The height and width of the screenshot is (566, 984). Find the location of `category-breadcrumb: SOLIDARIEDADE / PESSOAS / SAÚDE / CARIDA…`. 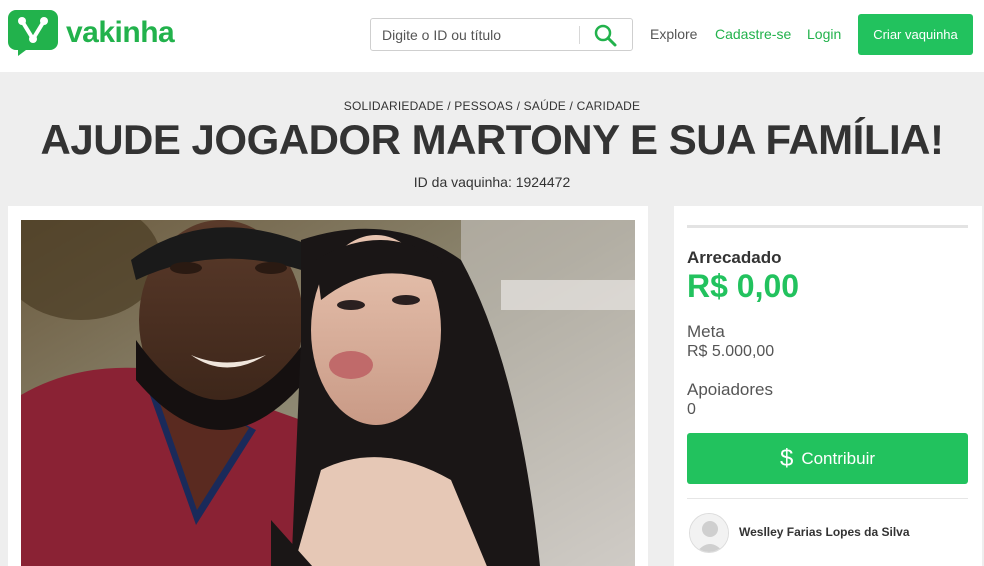

category-breadcrumb: SOLIDARIEDADE / PESSOAS / SAÚDE / CARIDA… is located at coordinates (492, 106).